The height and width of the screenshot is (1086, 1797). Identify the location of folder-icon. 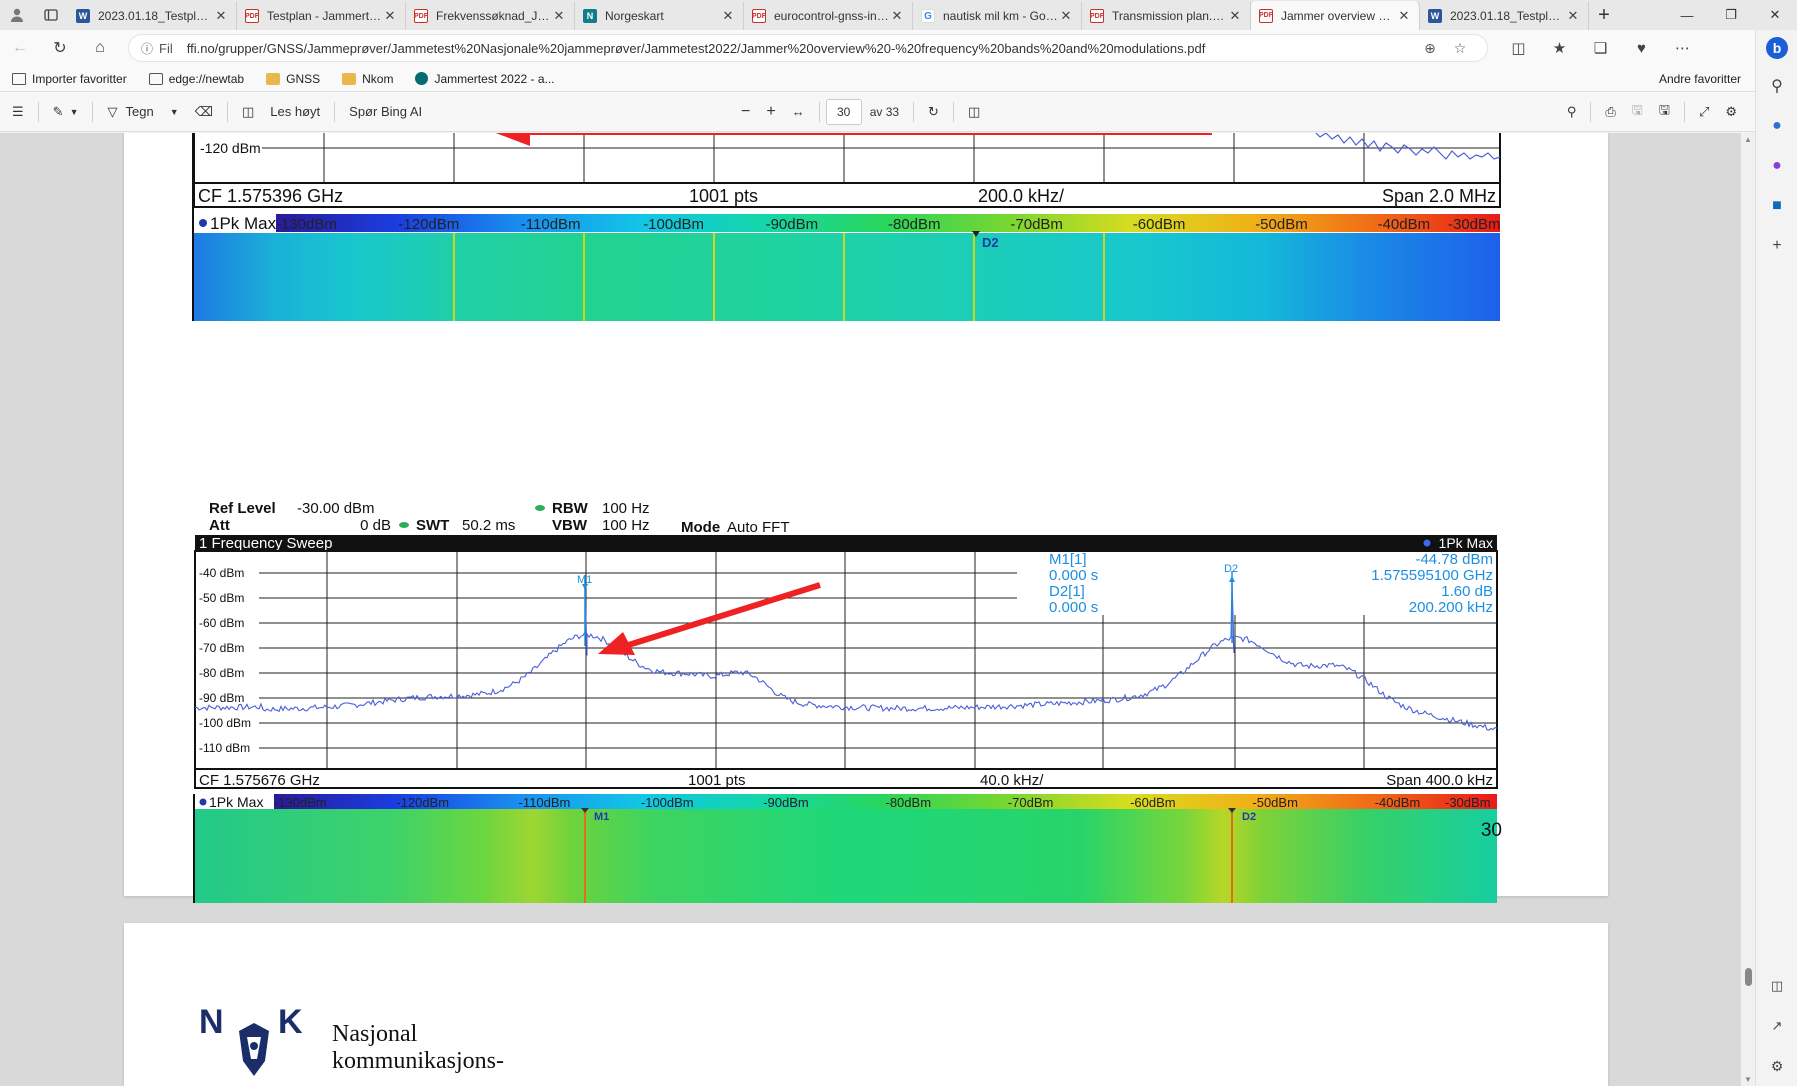
(349, 78).